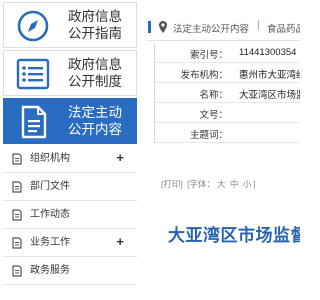 Image resolution: width=320 pixels, height=300 pixels. I want to click on breadcrumb: 法定主动公开内容 | 食品药品, so click(223, 27).